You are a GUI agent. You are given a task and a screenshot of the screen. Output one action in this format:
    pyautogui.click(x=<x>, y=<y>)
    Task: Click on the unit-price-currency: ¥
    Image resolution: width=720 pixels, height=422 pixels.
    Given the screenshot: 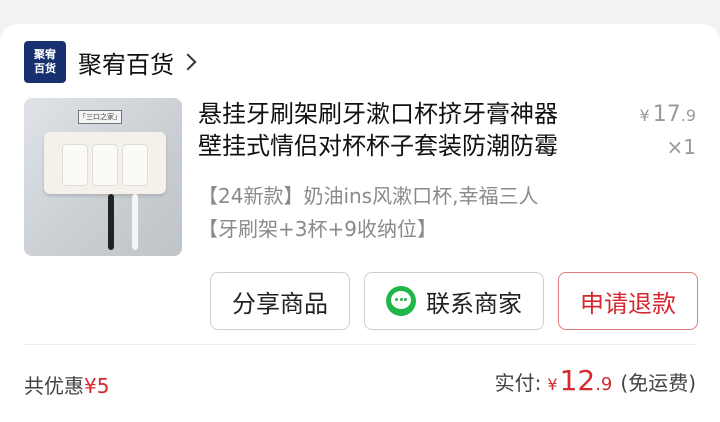 What is the action you would take?
    pyautogui.click(x=644, y=115)
    